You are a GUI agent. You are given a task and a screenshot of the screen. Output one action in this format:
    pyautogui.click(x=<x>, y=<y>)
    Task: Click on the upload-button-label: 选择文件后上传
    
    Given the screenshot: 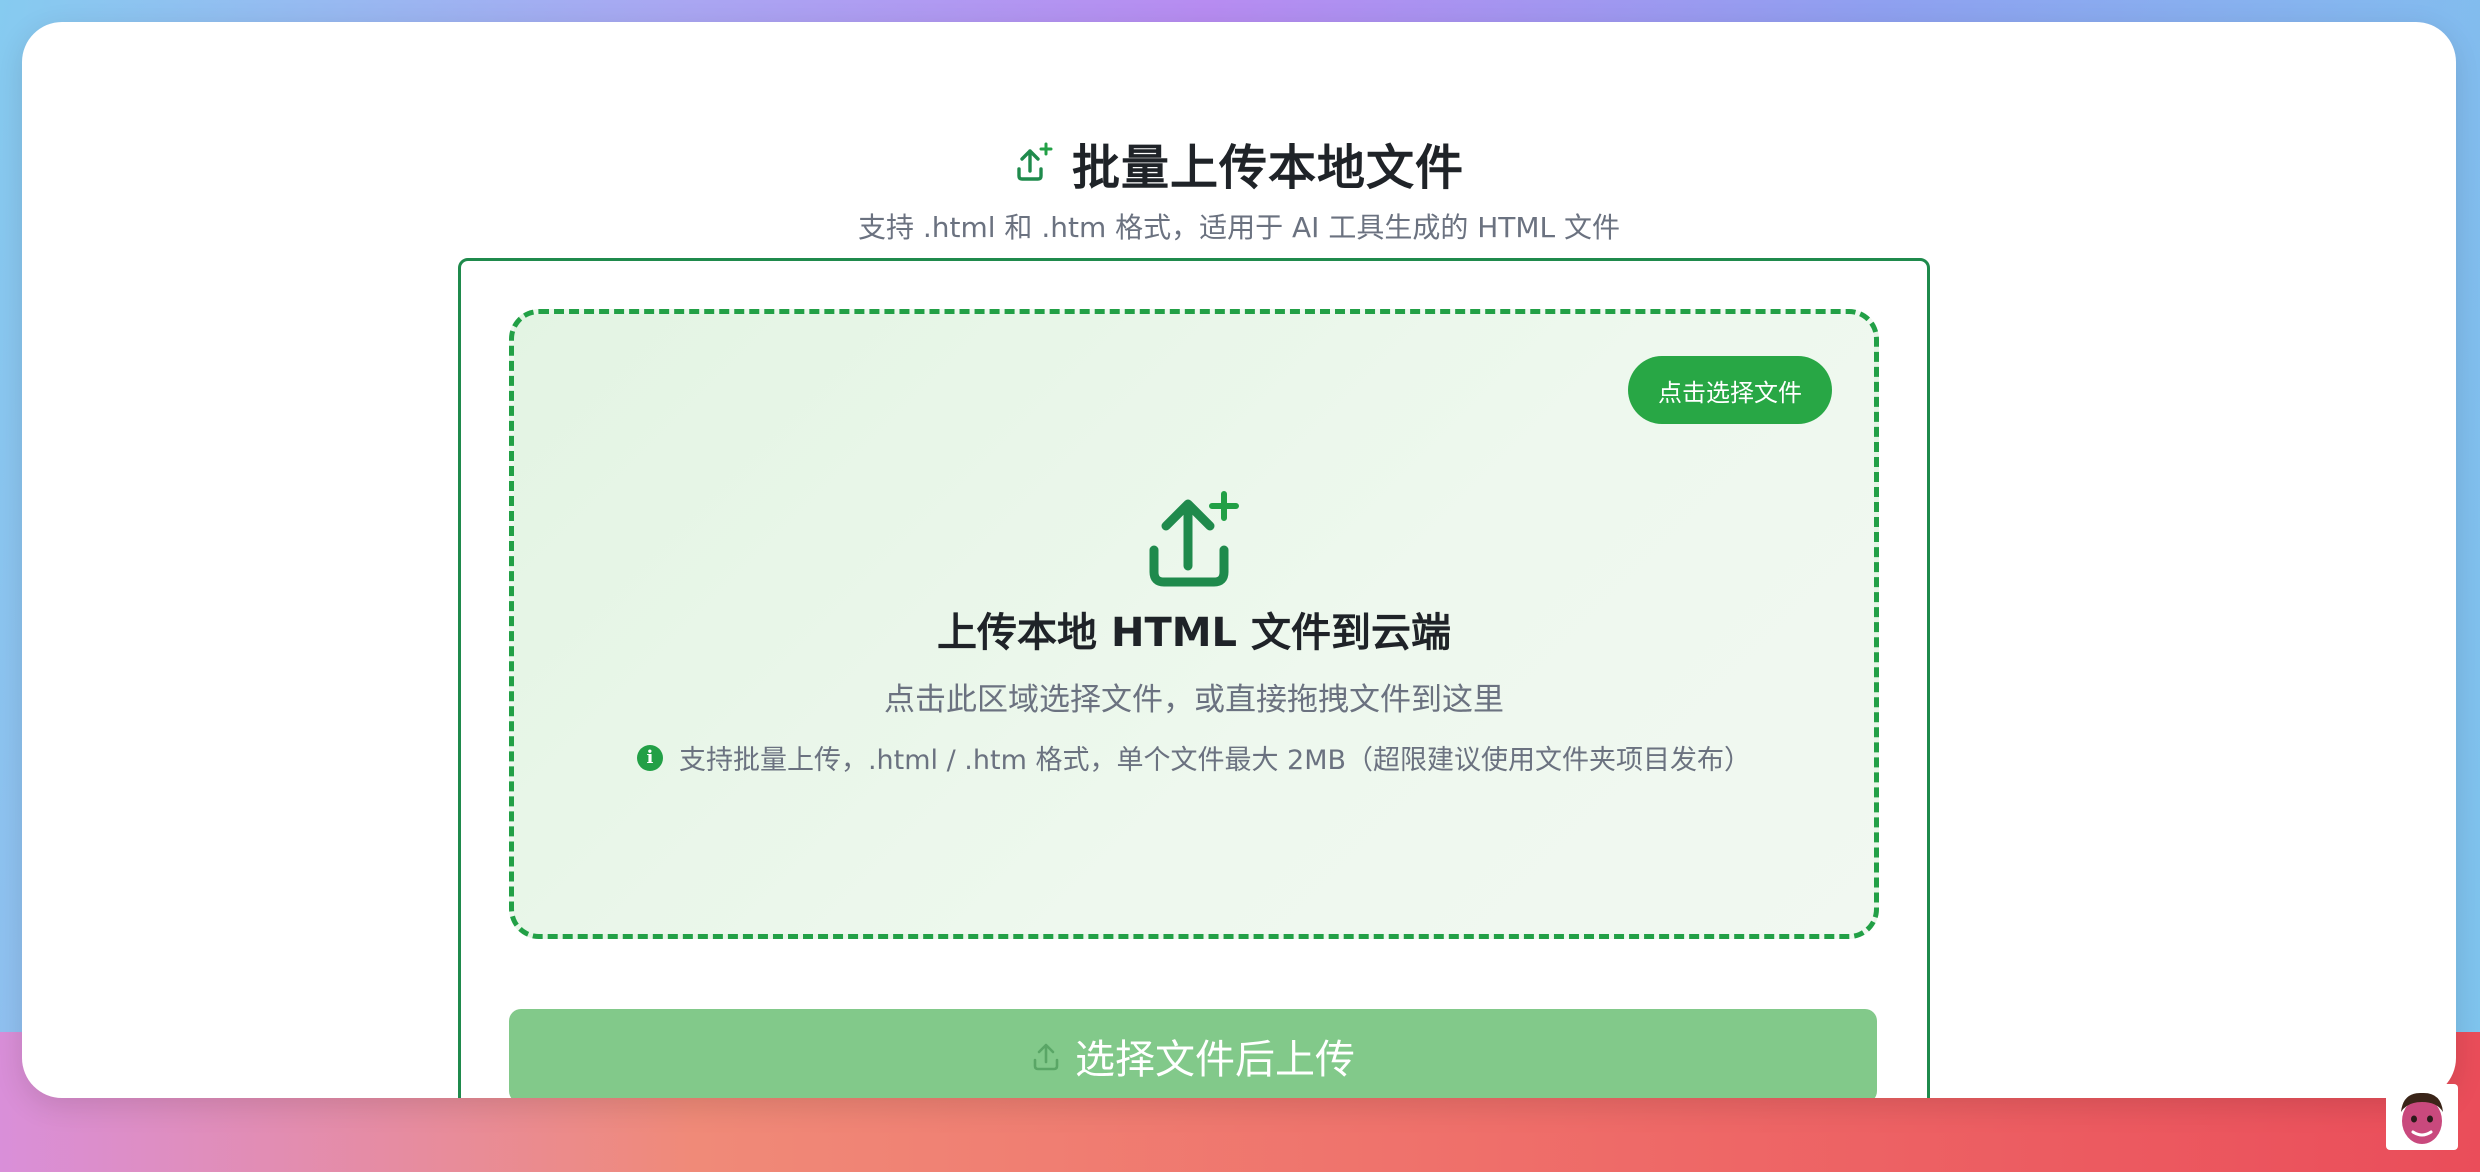 What is the action you would take?
    pyautogui.click(x=1215, y=1060)
    